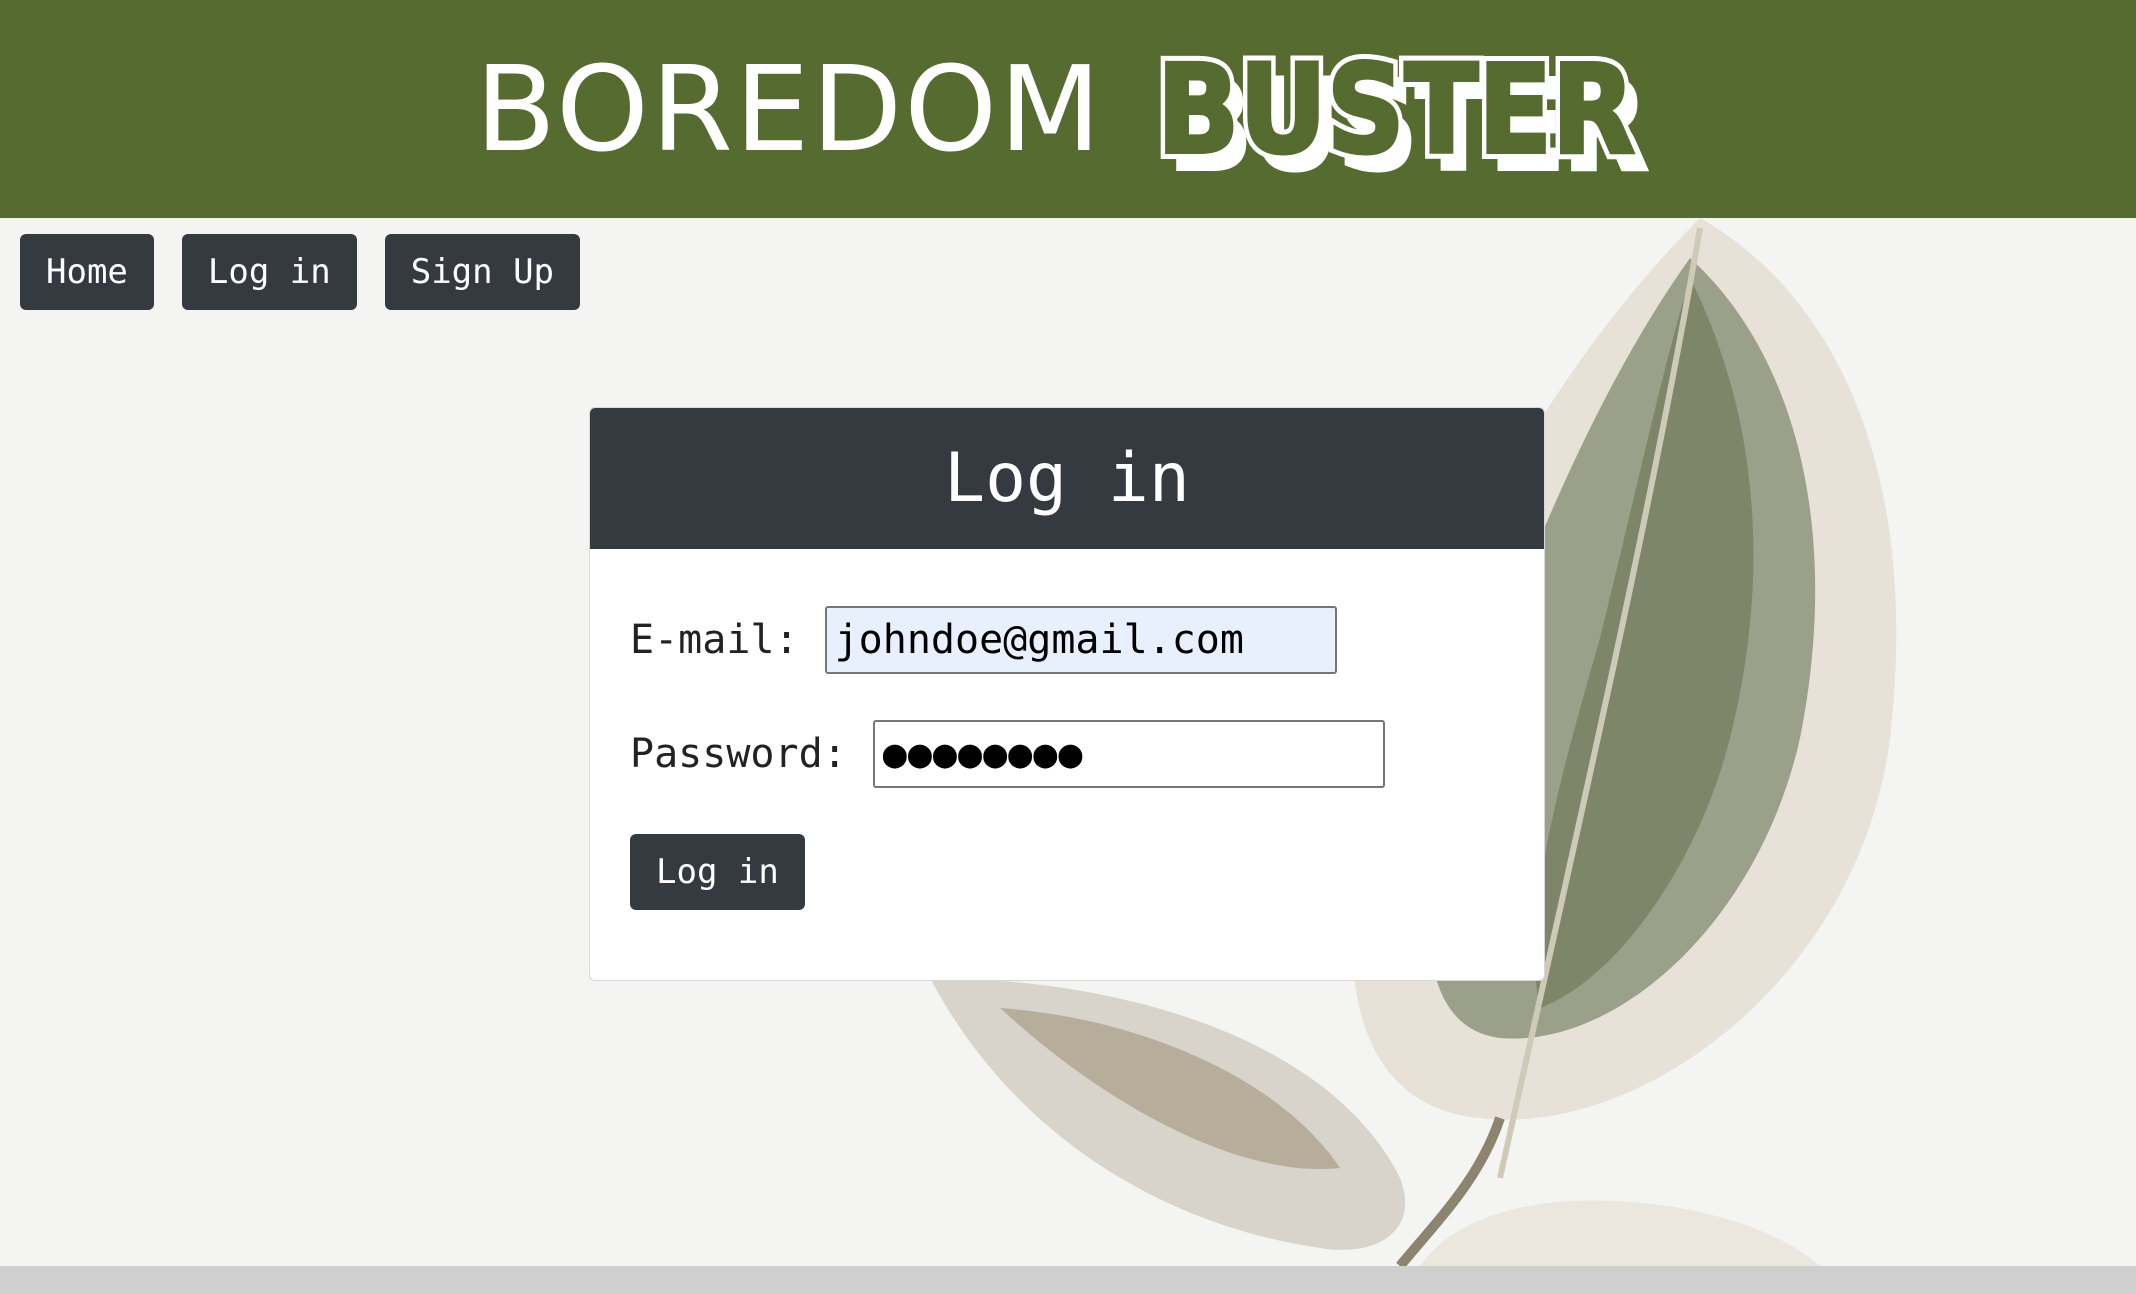 The image size is (2136, 1294). I want to click on svg-text: BUSTER, so click(1396, 109).